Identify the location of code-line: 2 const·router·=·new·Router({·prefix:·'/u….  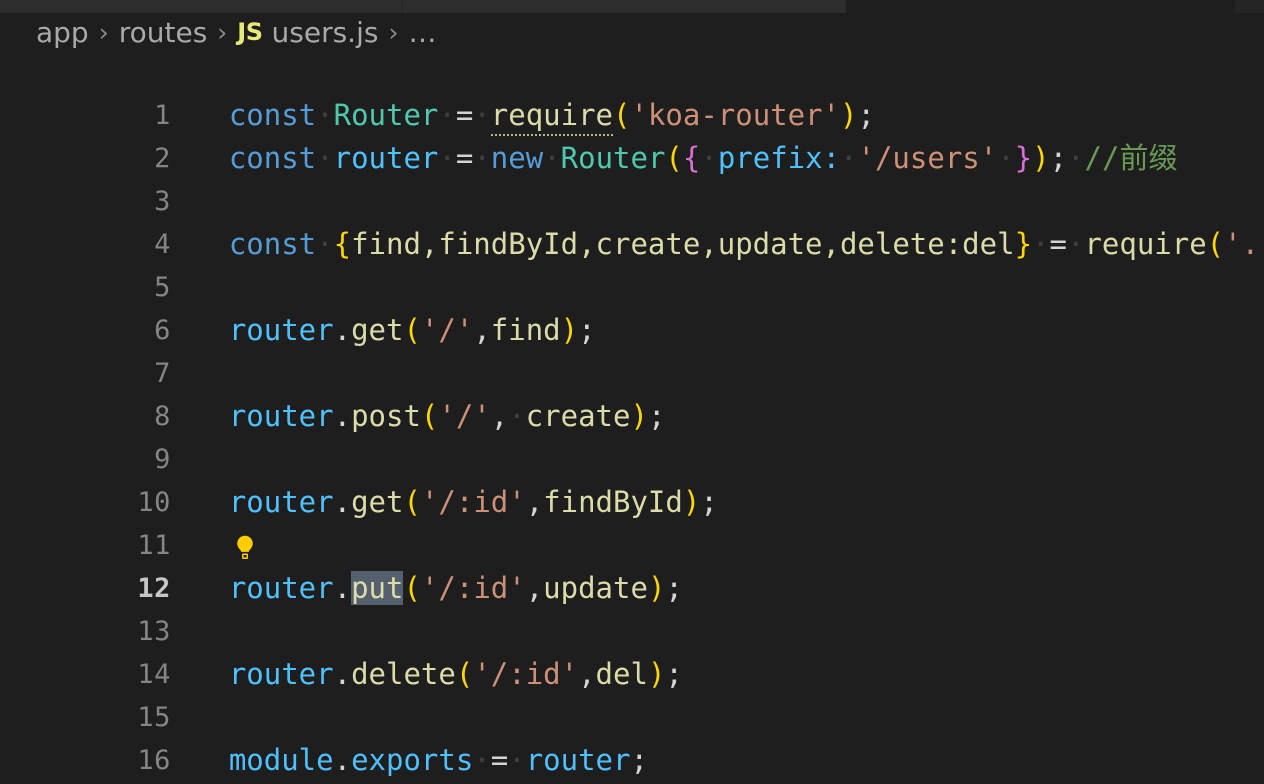
(632, 134).